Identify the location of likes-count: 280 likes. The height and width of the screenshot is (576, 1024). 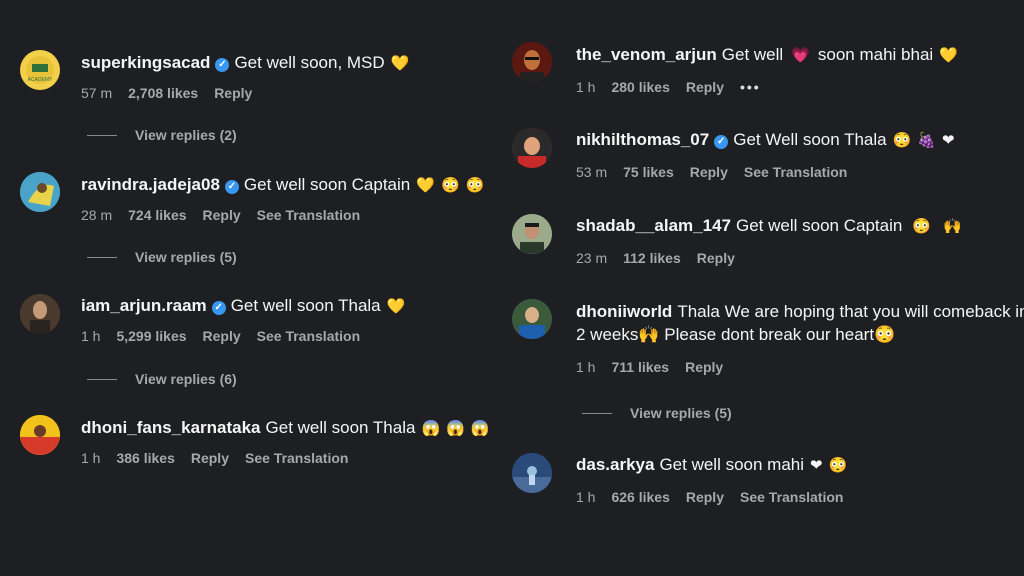
(640, 87).